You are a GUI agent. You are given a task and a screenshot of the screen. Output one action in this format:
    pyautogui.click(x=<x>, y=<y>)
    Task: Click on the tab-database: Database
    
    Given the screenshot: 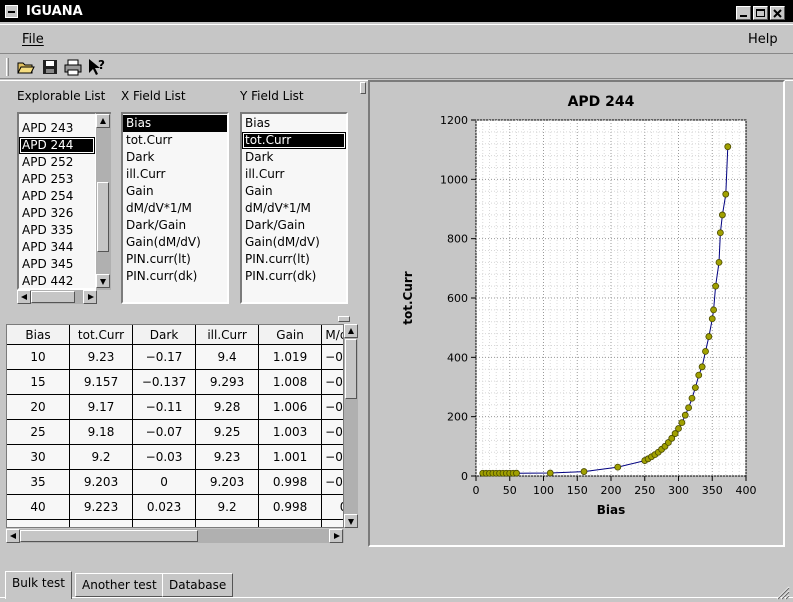 What is the action you would take?
    pyautogui.click(x=198, y=585)
    